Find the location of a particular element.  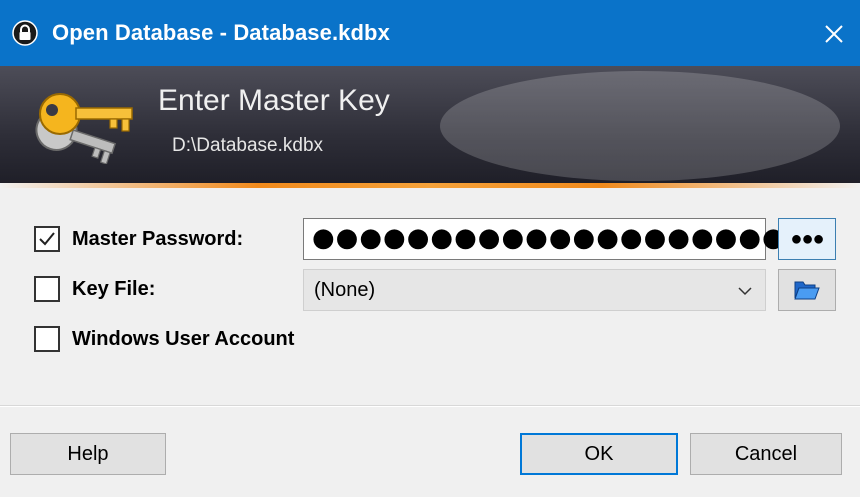

cancel-button-label: Cancel is located at coordinates (766, 453).